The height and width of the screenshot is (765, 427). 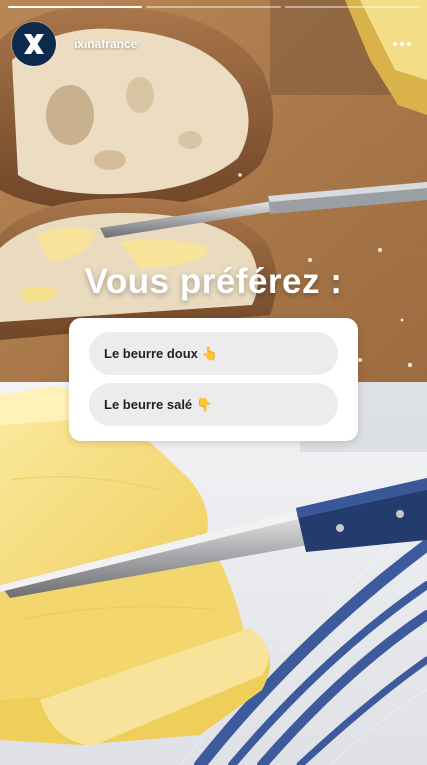 I want to click on poll-question: Vous préférez :, so click(x=213, y=281).